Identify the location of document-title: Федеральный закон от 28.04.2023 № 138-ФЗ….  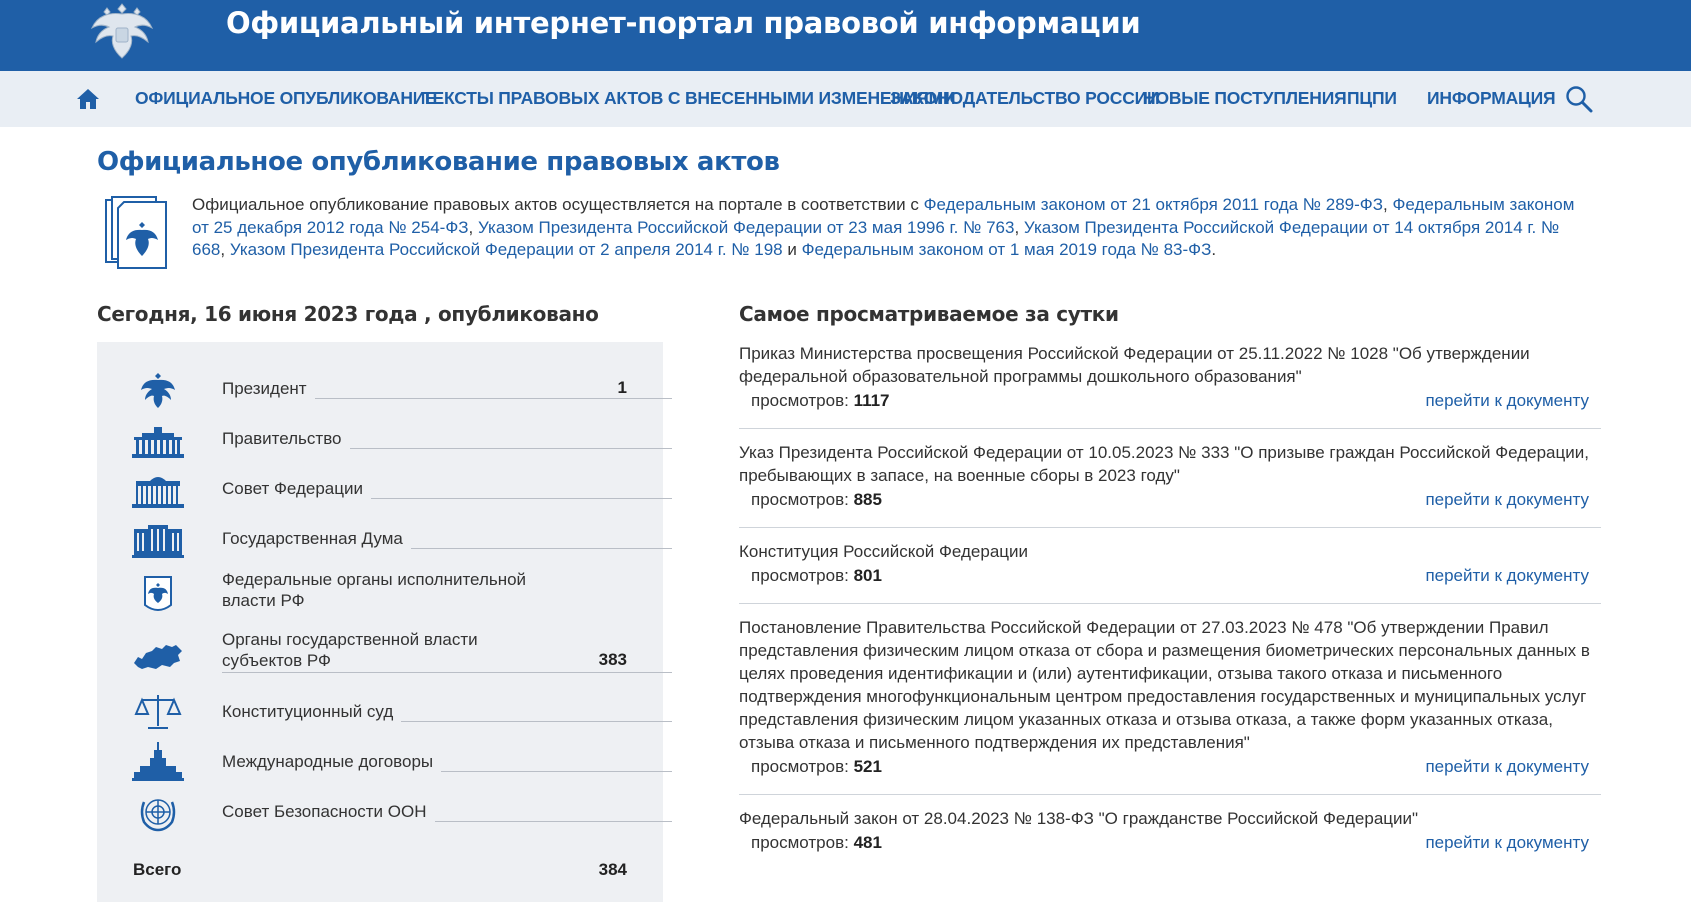
(1170, 818).